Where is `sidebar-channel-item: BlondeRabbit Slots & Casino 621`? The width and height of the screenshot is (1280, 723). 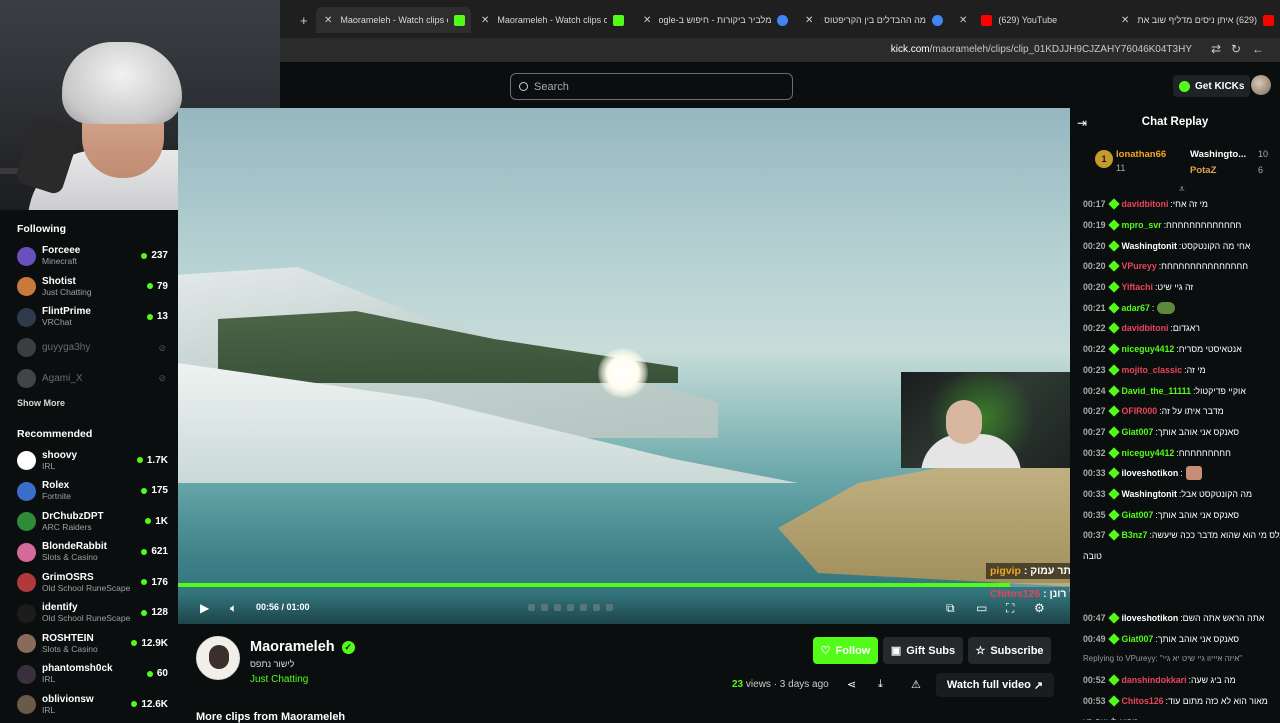
sidebar-channel-item: BlondeRabbit Slots & Casino 621 is located at coordinates (92, 552).